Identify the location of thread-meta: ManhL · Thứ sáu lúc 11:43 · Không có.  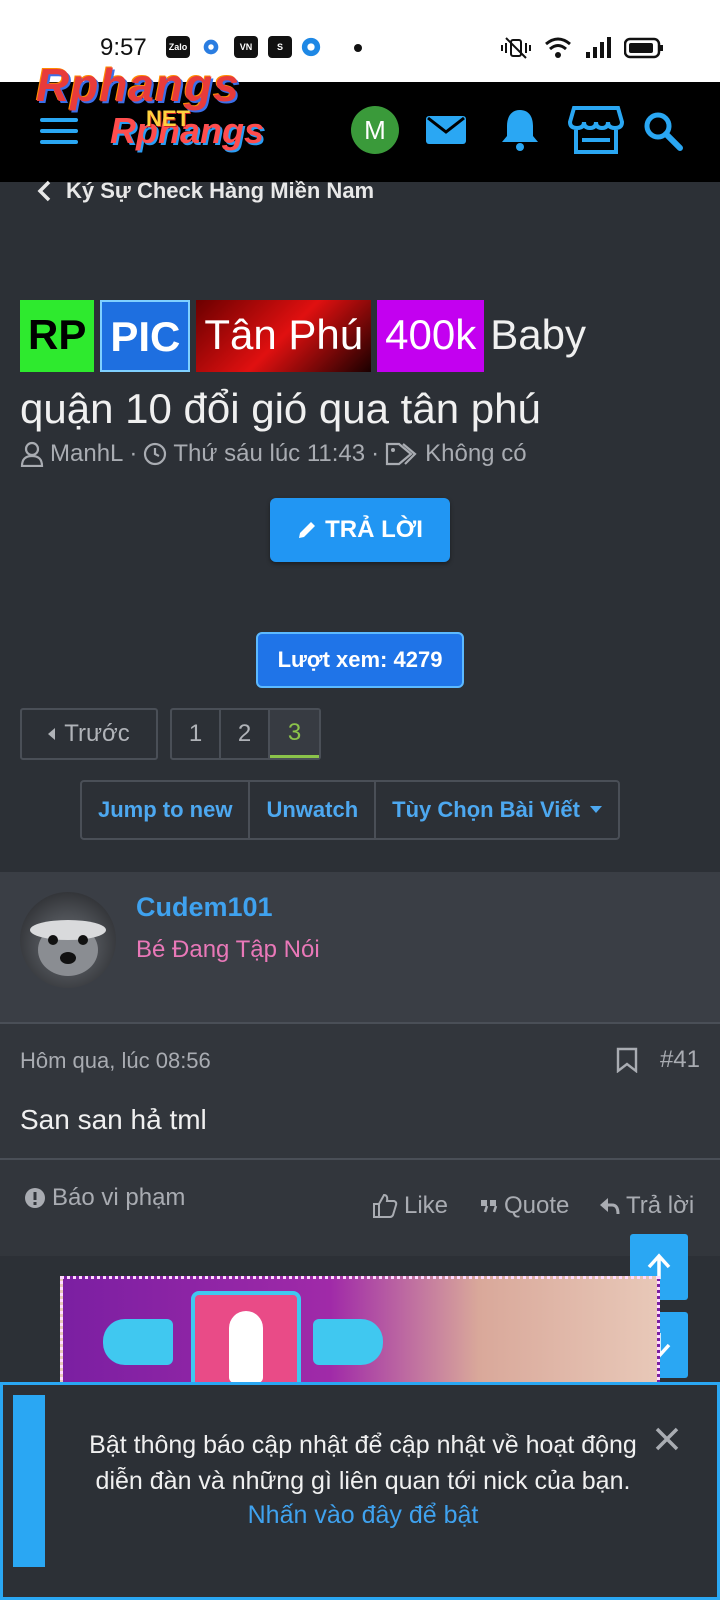
(273, 454).